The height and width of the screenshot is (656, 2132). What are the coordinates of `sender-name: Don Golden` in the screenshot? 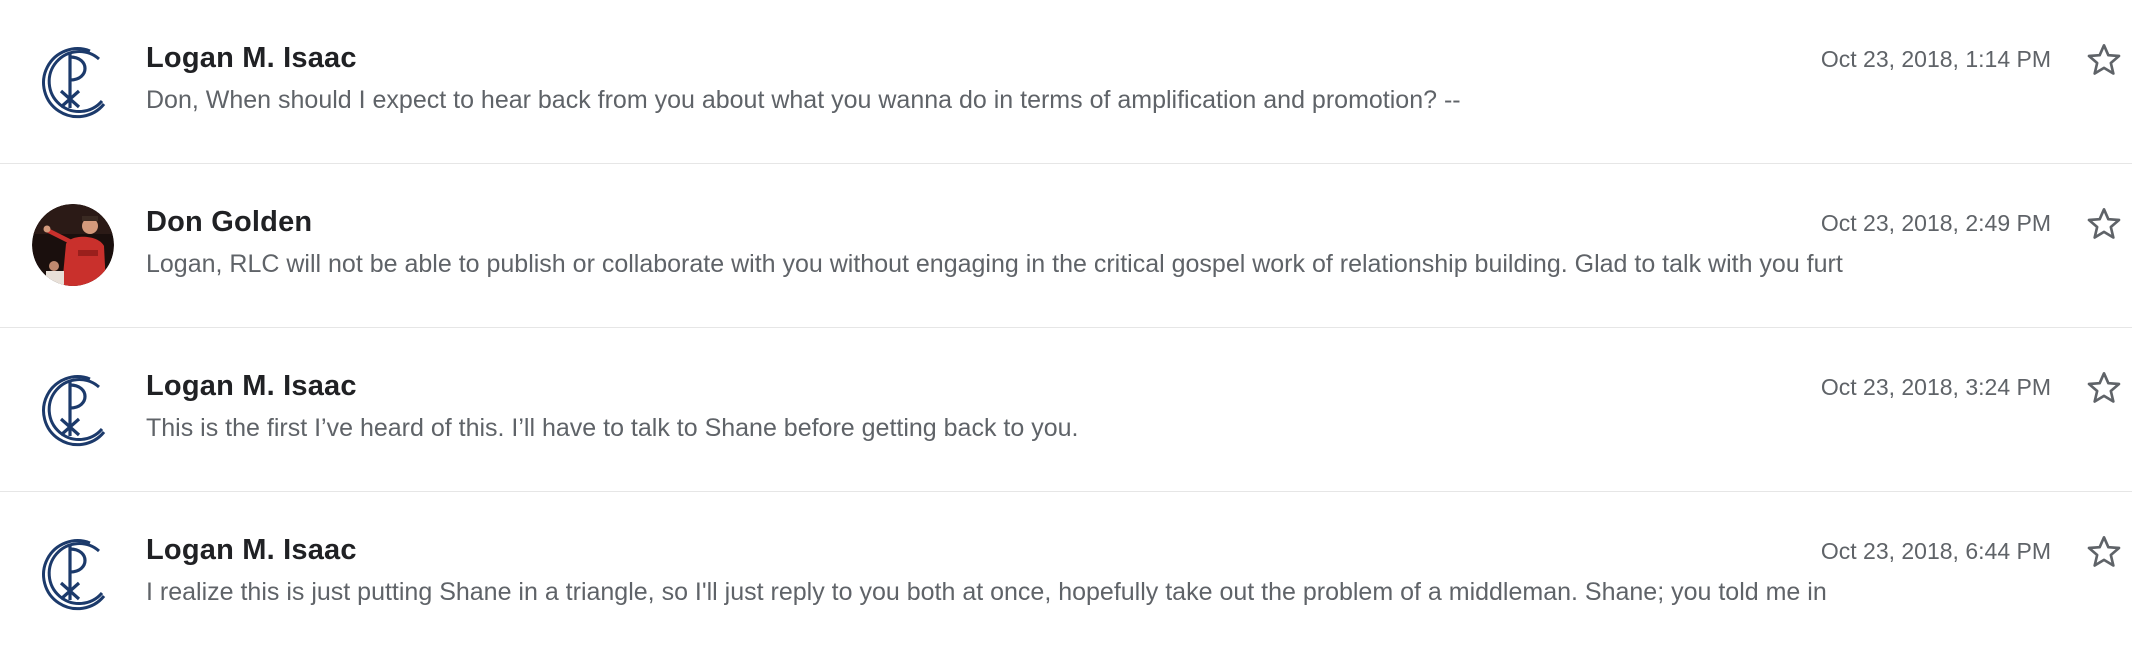 It's located at (229, 222).